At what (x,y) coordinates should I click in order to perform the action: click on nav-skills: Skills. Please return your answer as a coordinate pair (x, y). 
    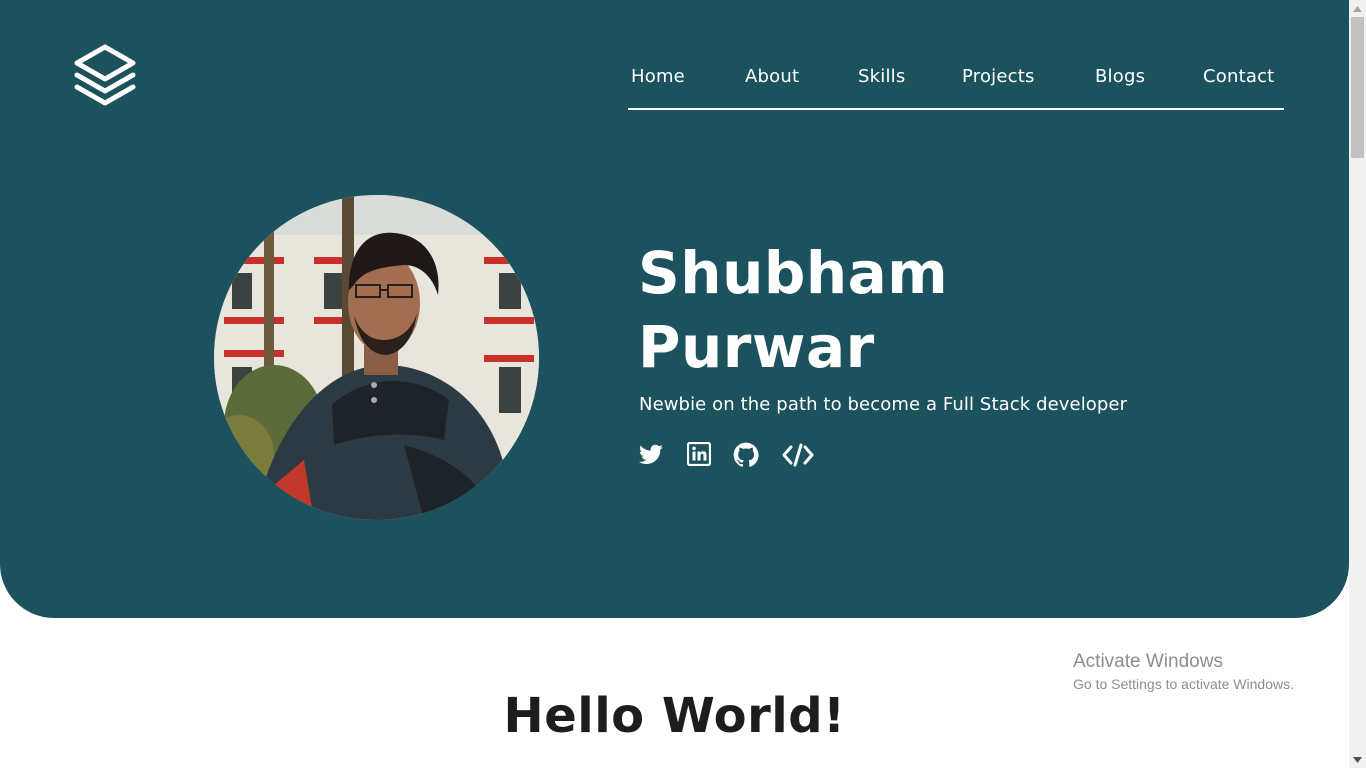
    Looking at the image, I should click on (881, 76).